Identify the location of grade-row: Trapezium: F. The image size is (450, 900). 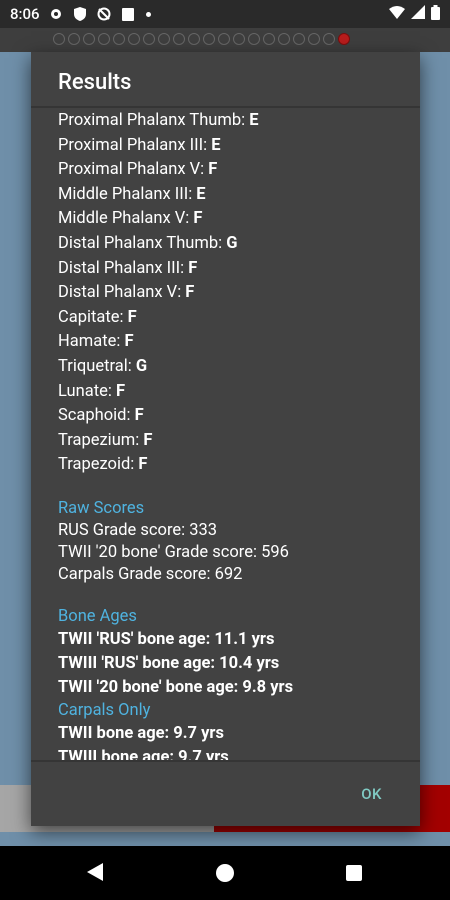
(233, 441).